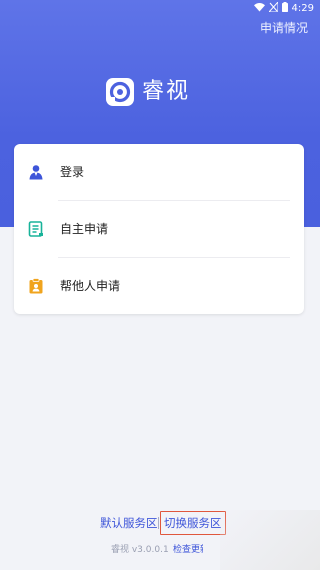 The width and height of the screenshot is (320, 570). Describe the element at coordinates (273, 7) in the screenshot. I see `no-sim-icon` at that location.